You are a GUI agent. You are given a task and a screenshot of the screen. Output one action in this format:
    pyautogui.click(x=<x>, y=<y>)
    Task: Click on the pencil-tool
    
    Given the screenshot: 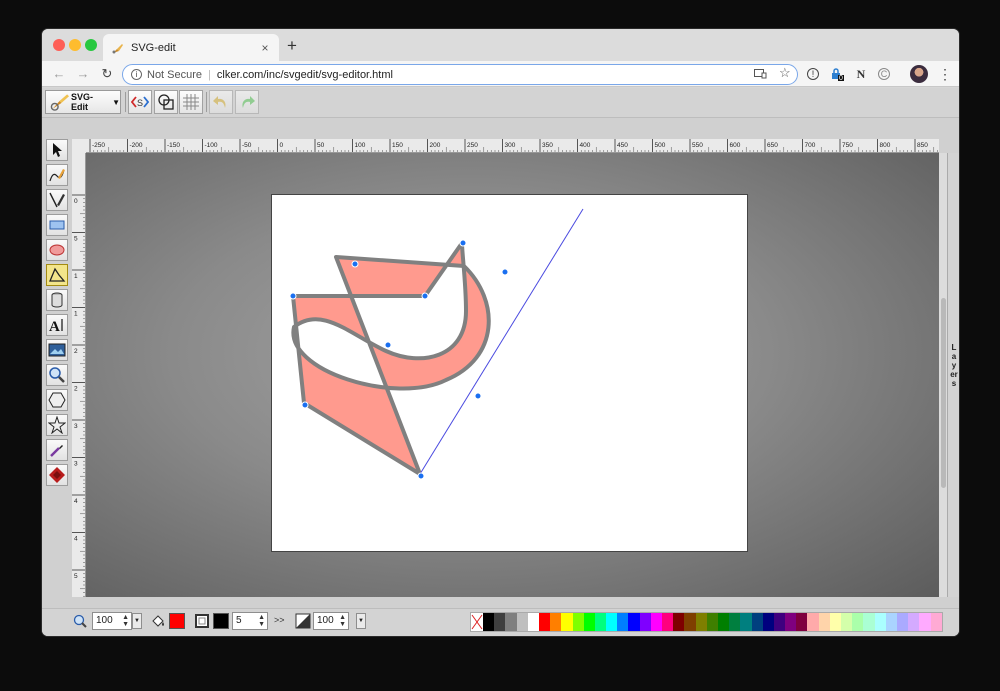 What is the action you would take?
    pyautogui.click(x=57, y=175)
    